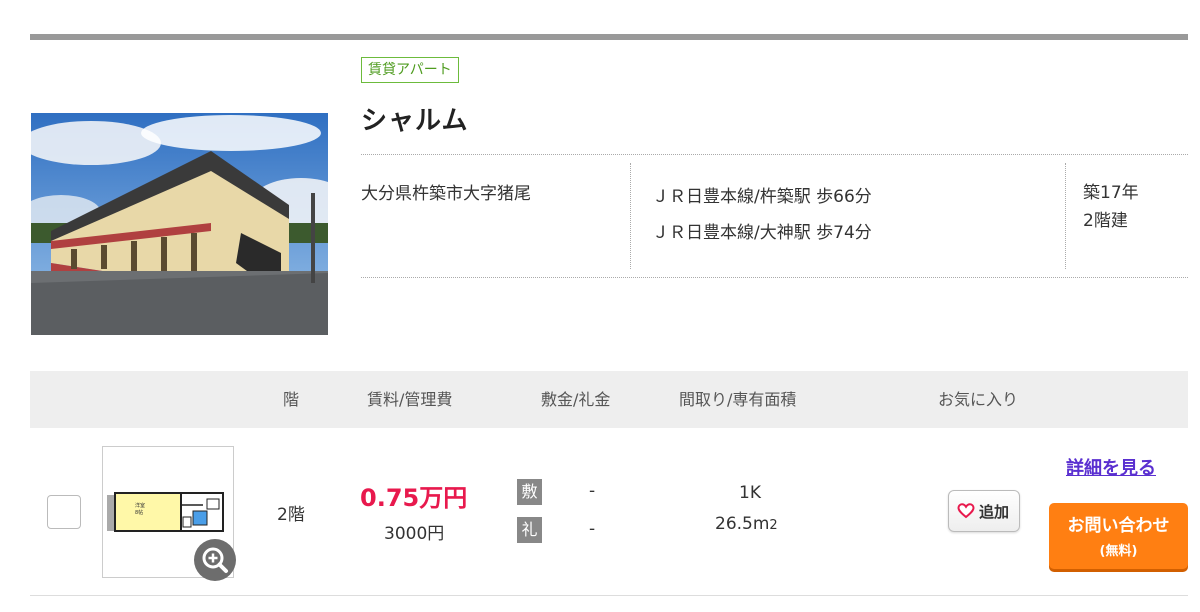  I want to click on header-layout: 間取り/専有面積, so click(738, 399).